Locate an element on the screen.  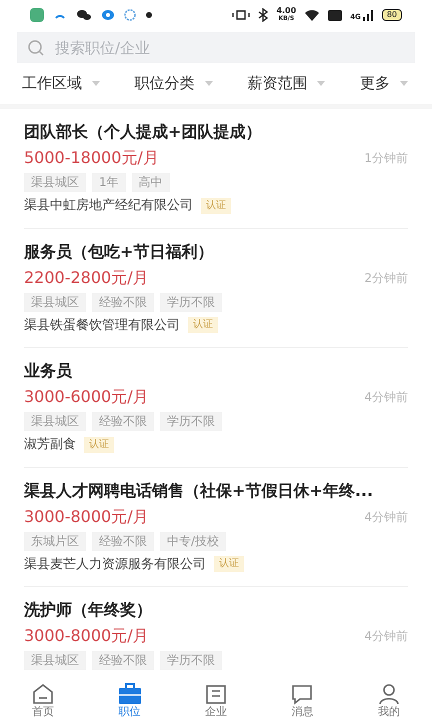
filter-dropdown: 薪资范围 is located at coordinates (286, 83).